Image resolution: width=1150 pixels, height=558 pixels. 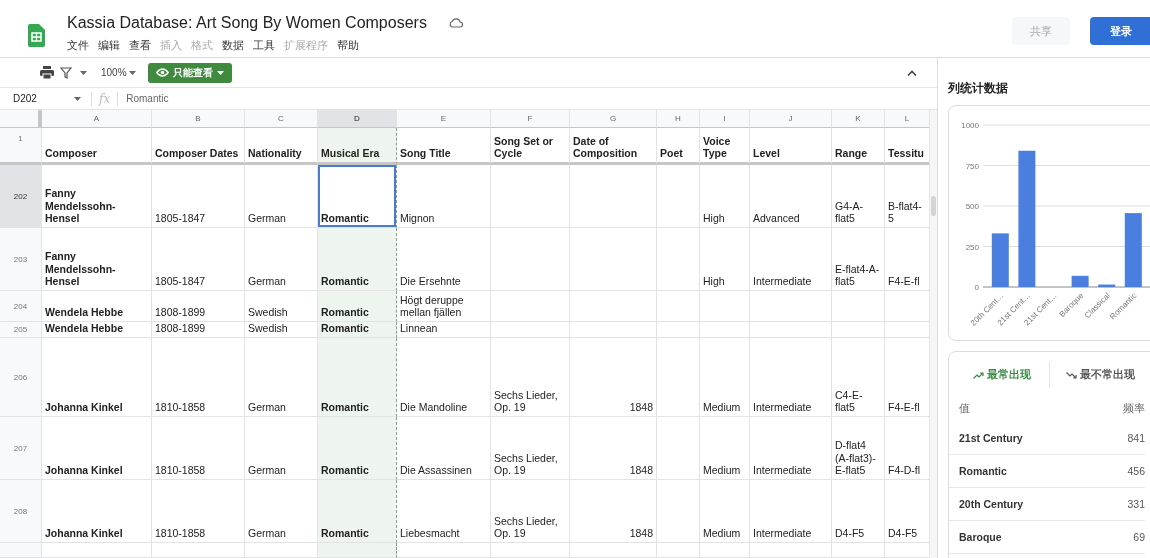 What do you see at coordinates (140, 45) in the screenshot?
I see `menu-item: 查看` at bounding box center [140, 45].